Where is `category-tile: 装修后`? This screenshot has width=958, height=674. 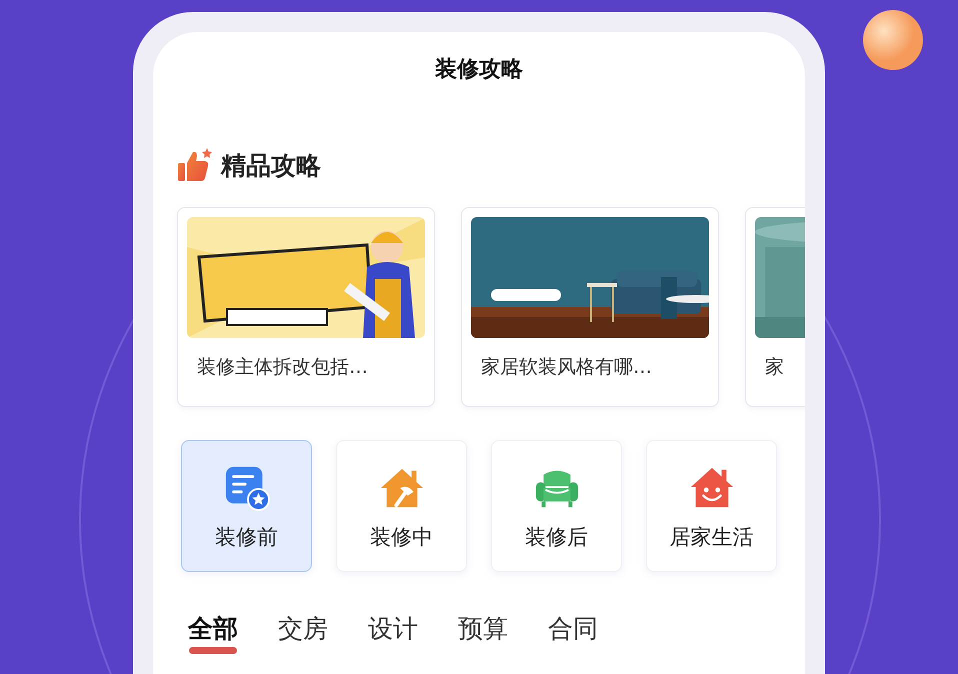
category-tile: 装修后 is located at coordinates (556, 506).